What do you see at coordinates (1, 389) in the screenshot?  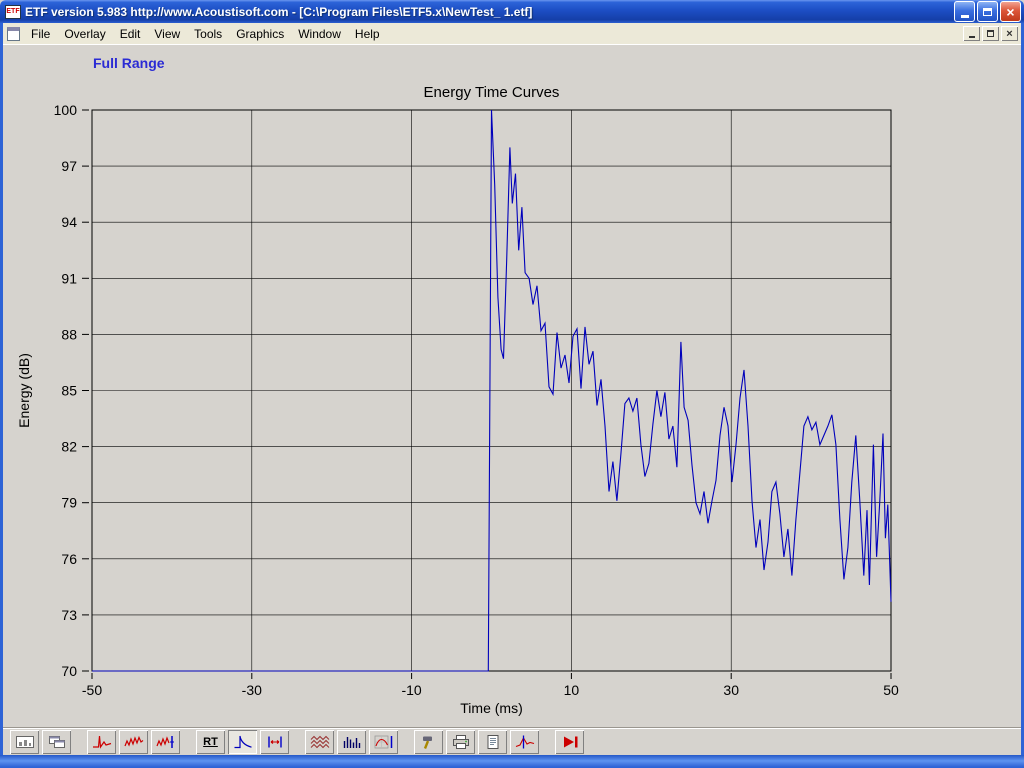 I see `window-left-border` at bounding box center [1, 389].